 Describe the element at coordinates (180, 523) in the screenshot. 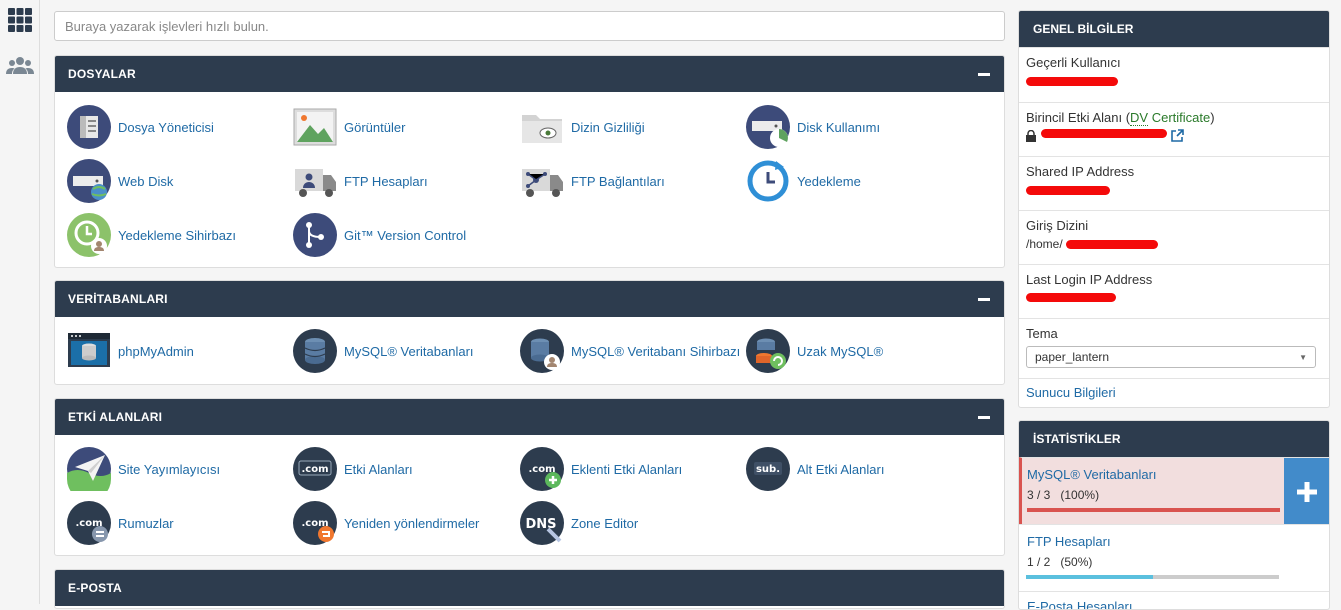

I see `aliases-link: .com Rumuzlar` at that location.